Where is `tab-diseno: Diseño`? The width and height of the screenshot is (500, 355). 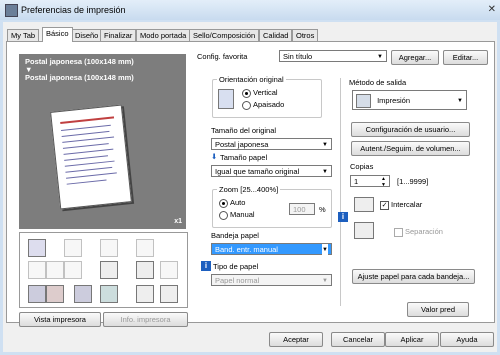 tab-diseno: Diseño is located at coordinates (87, 35).